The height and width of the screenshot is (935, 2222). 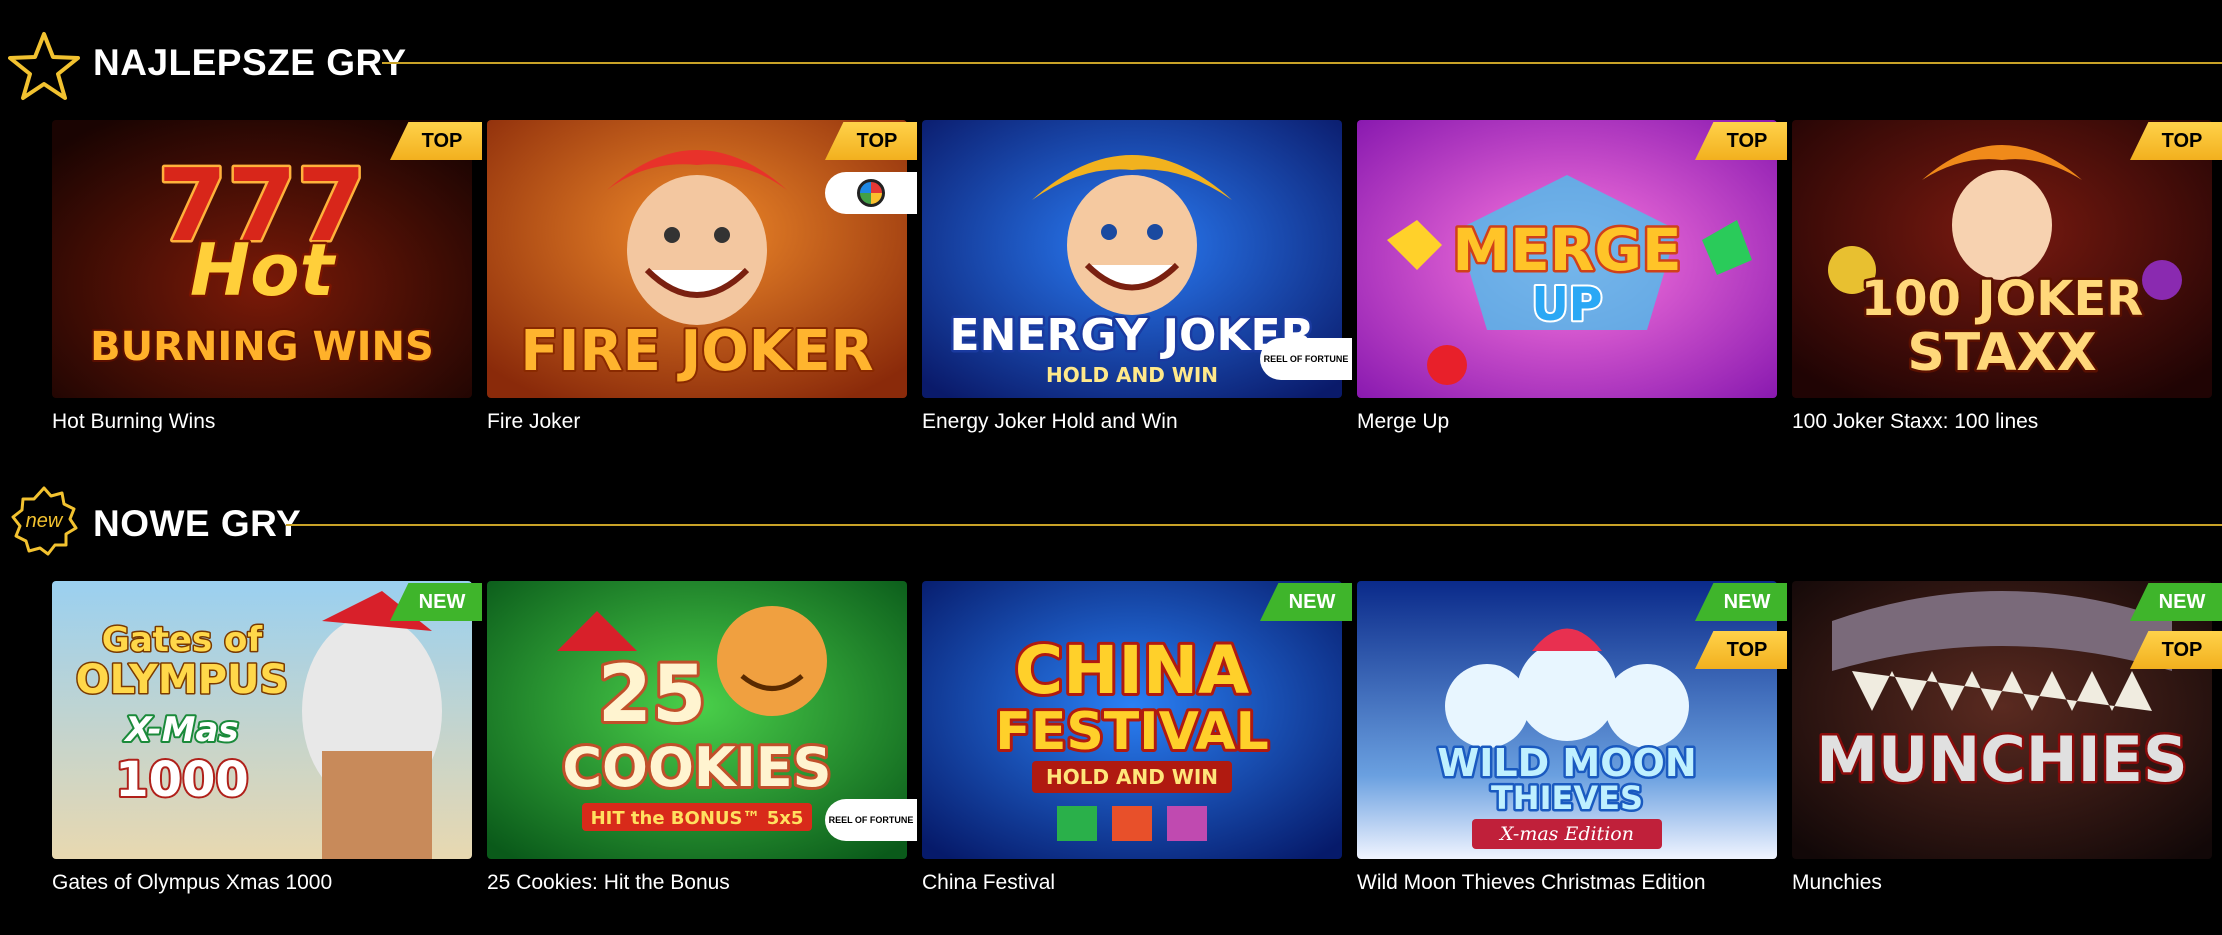 What do you see at coordinates (250, 62) in the screenshot?
I see `section-title: NAJLEPSZE GRY` at bounding box center [250, 62].